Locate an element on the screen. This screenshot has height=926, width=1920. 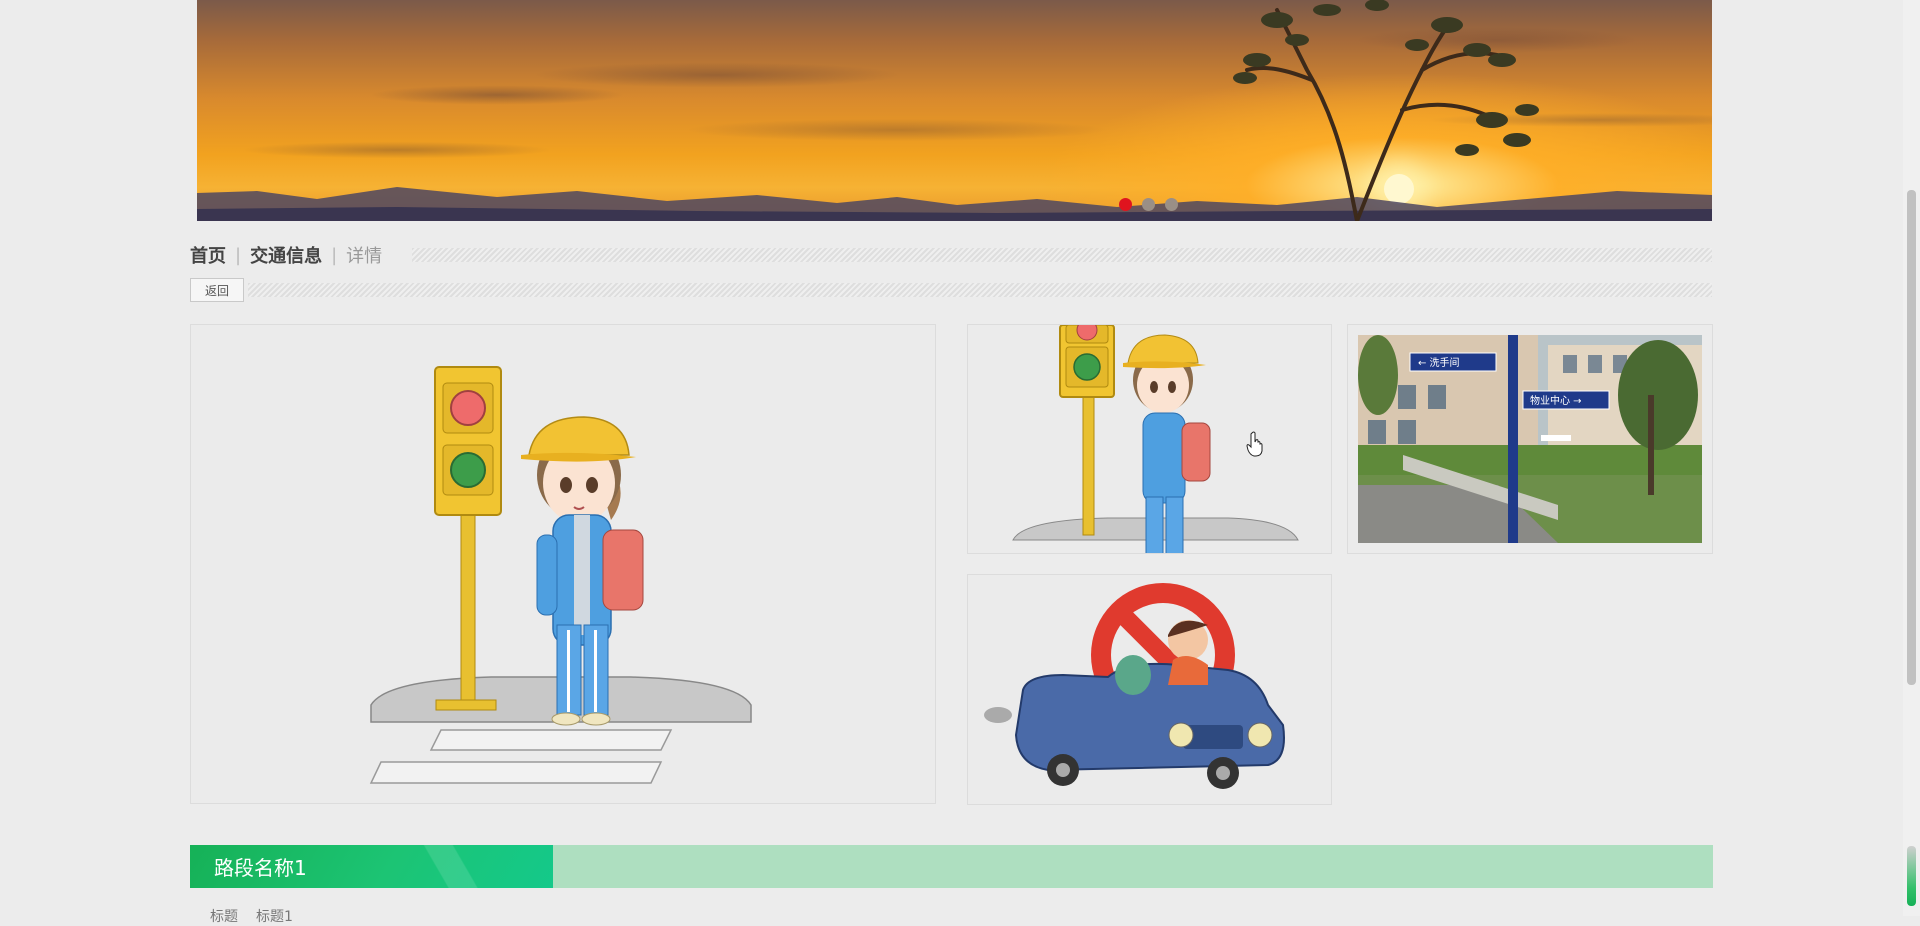
svg-text: ← 洗手间 is located at coordinates (1439, 362).